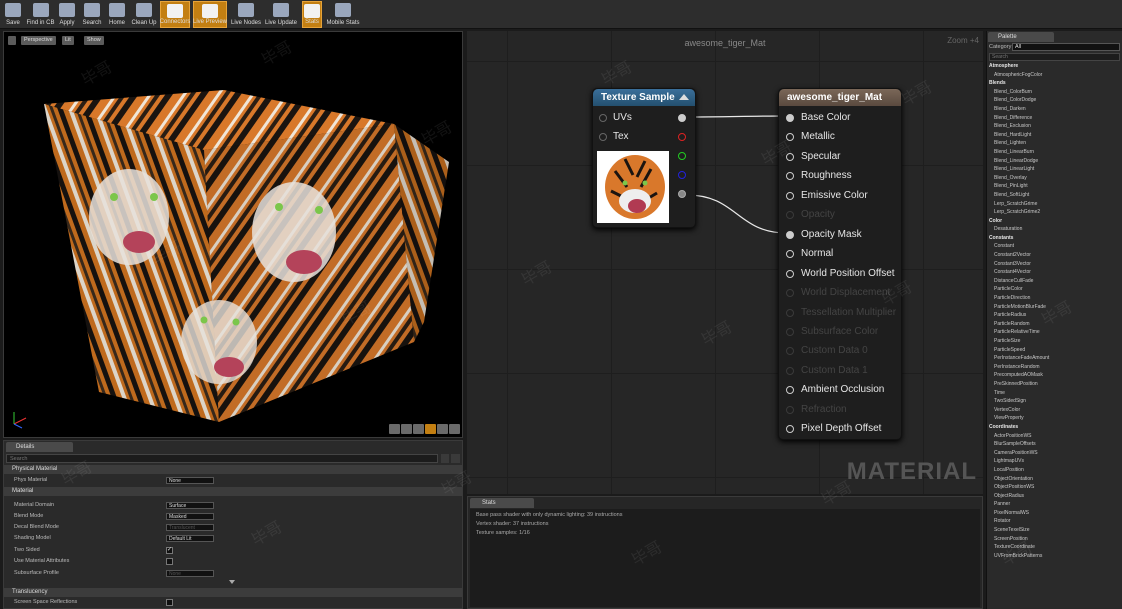  Describe the element at coordinates (67, 14) in the screenshot. I see `toolbar-button-2: Apply` at that location.